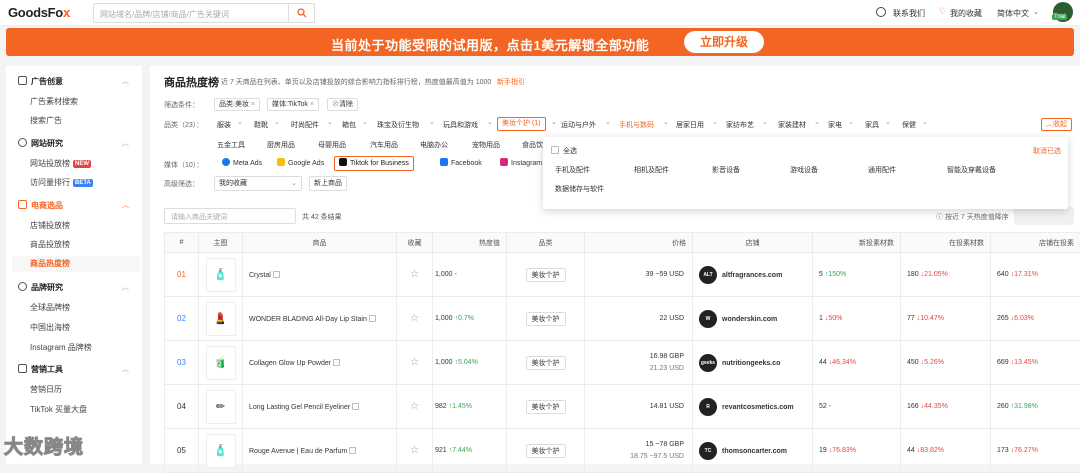 This screenshot has height=473, width=1080. Describe the element at coordinates (50, 307) in the screenshot. I see `sidebar-item-global-brands: 全球品牌榜` at that location.